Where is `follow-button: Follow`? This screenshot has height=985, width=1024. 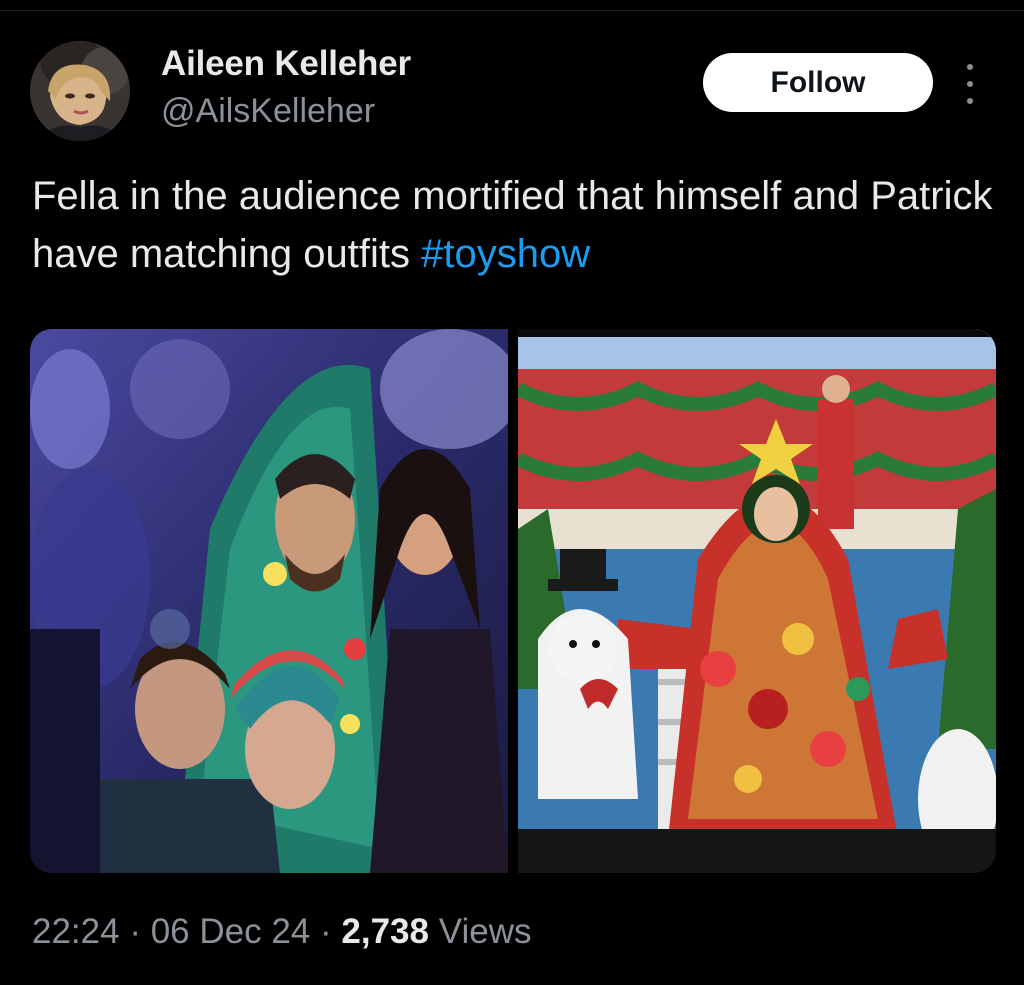 follow-button: Follow is located at coordinates (818, 82).